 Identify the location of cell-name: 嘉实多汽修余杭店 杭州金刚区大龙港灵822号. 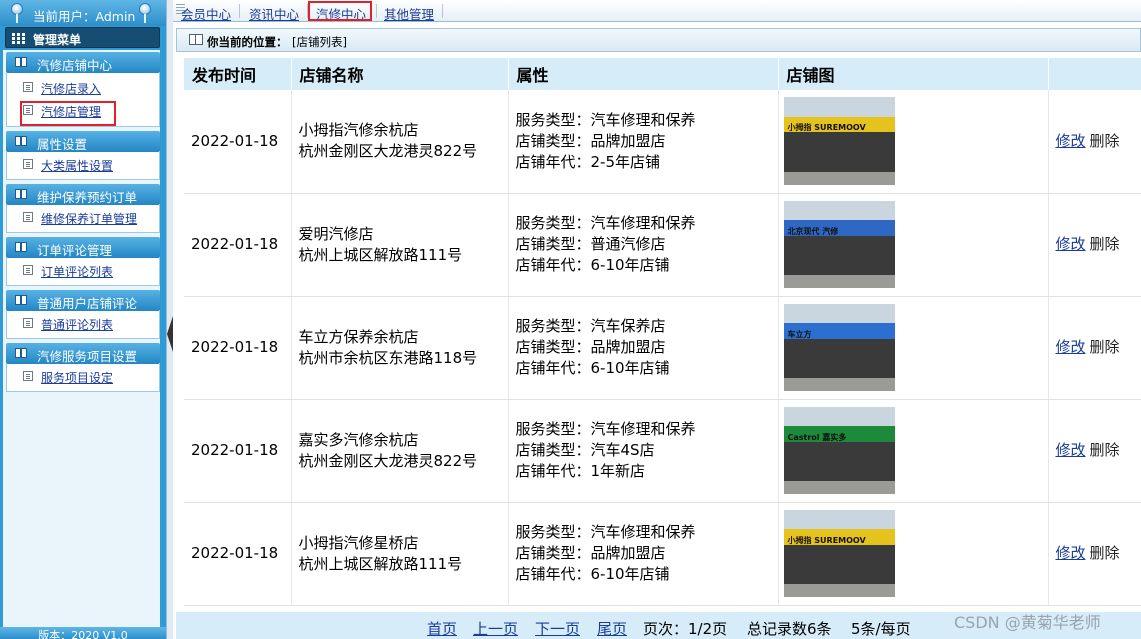
(400, 451).